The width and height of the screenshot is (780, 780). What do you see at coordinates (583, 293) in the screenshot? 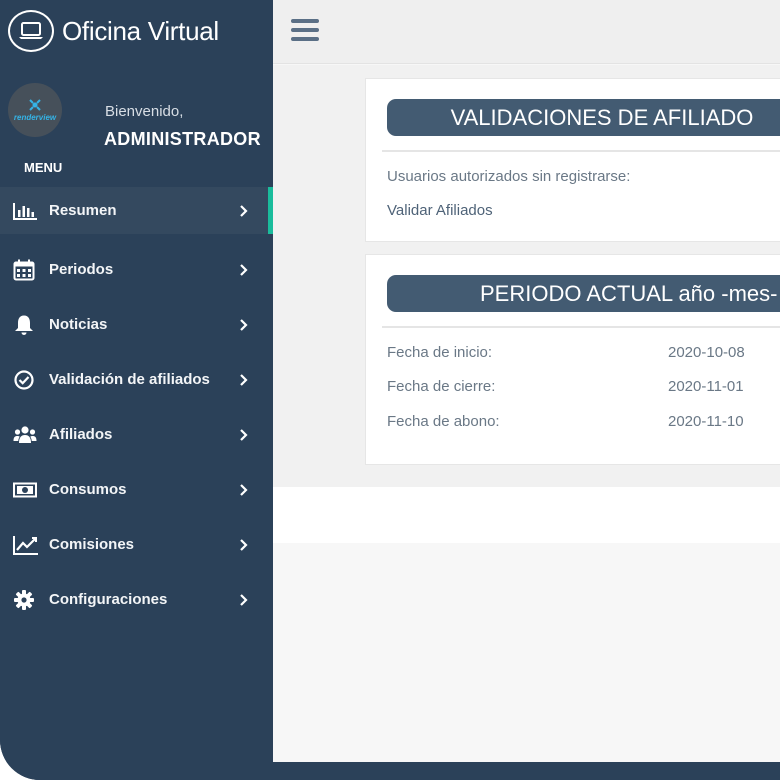
I see `card-header: PERIODO ACTUAL año -mes- d` at bounding box center [583, 293].